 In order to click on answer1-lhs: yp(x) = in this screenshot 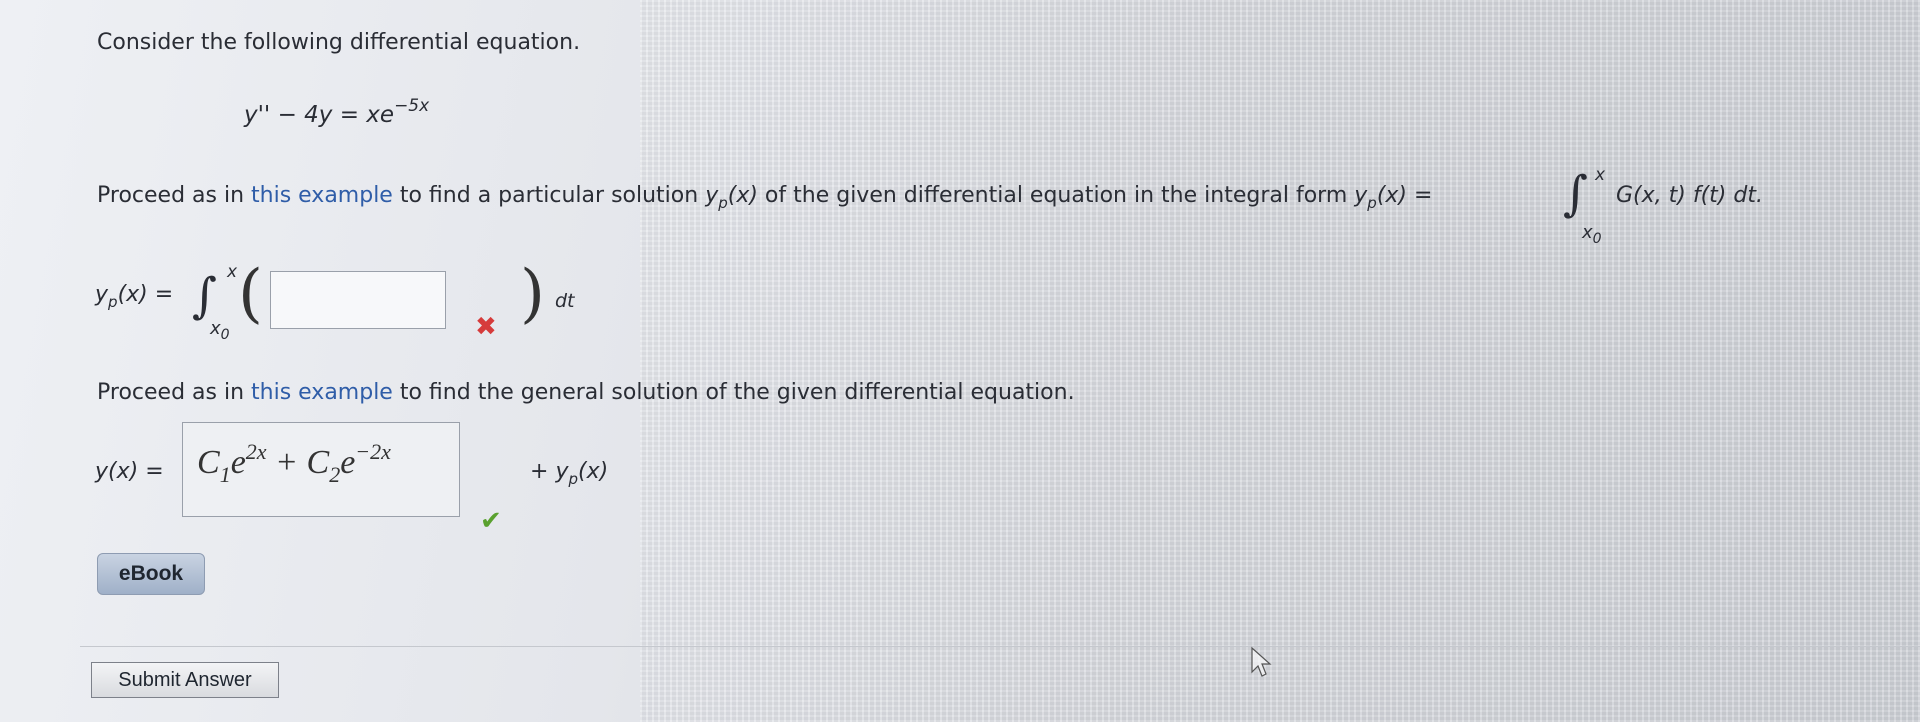, I will do `click(134, 296)`.